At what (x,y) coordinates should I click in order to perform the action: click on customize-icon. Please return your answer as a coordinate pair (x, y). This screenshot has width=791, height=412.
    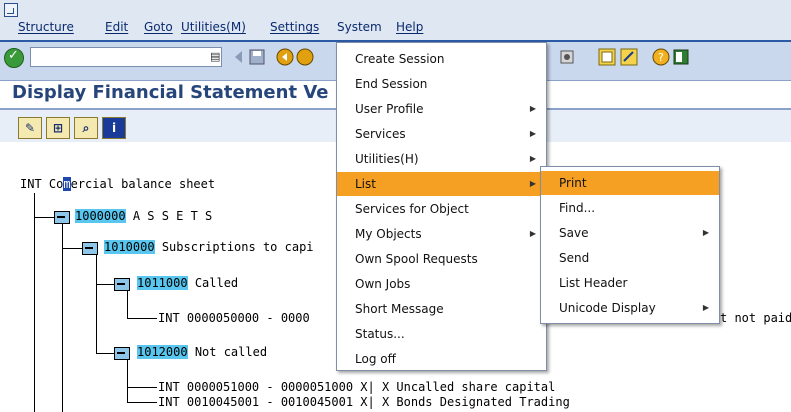
    Looking at the image, I should click on (567, 57).